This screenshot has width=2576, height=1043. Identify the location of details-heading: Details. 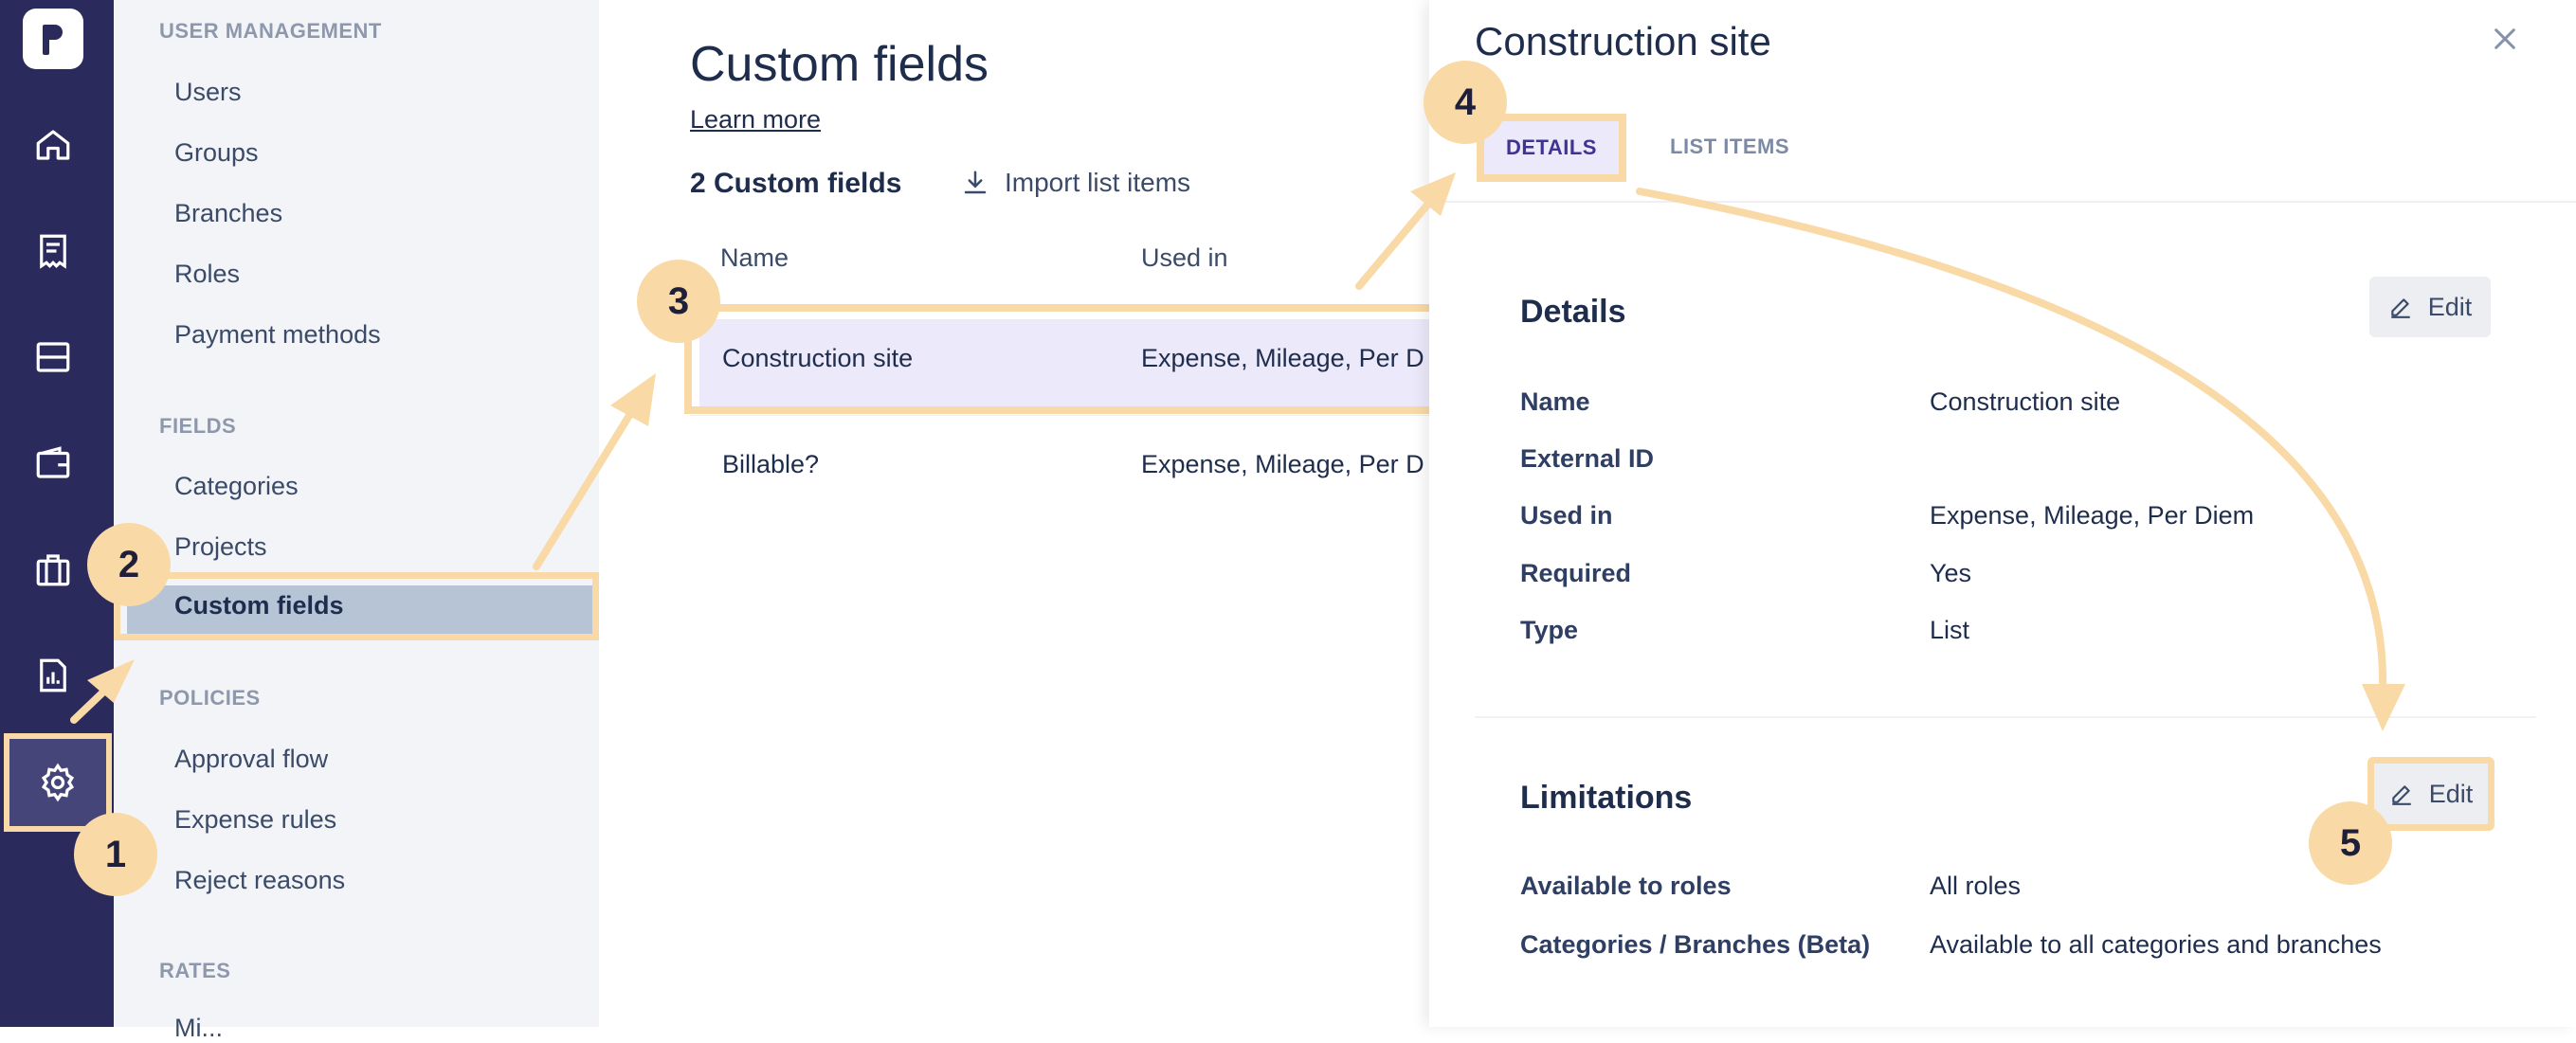
(1573, 312).